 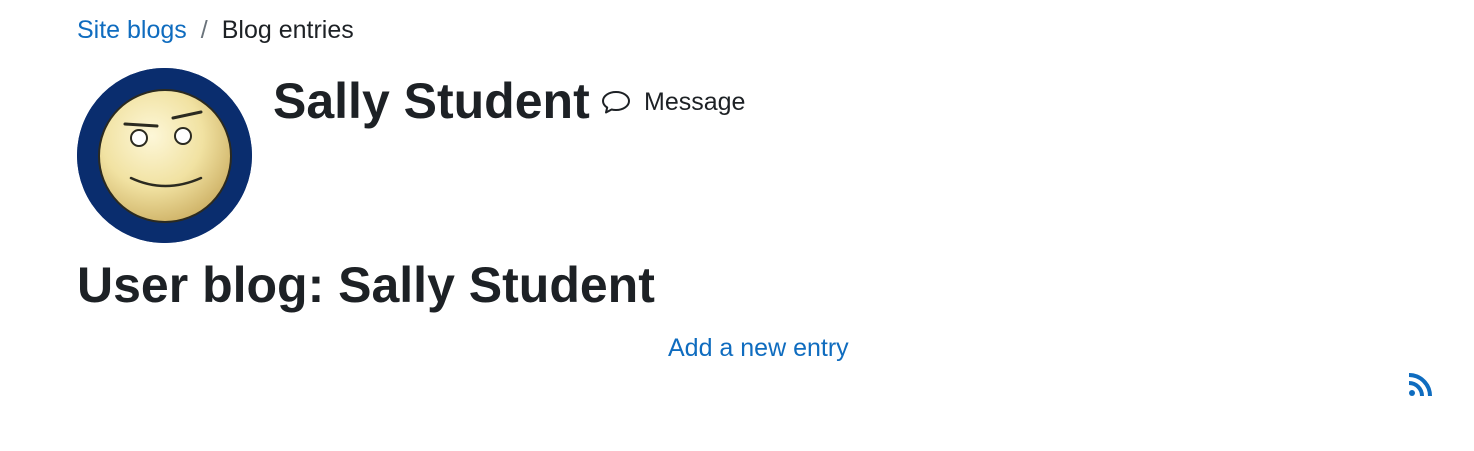 I want to click on rss-icon, so click(x=1420, y=385).